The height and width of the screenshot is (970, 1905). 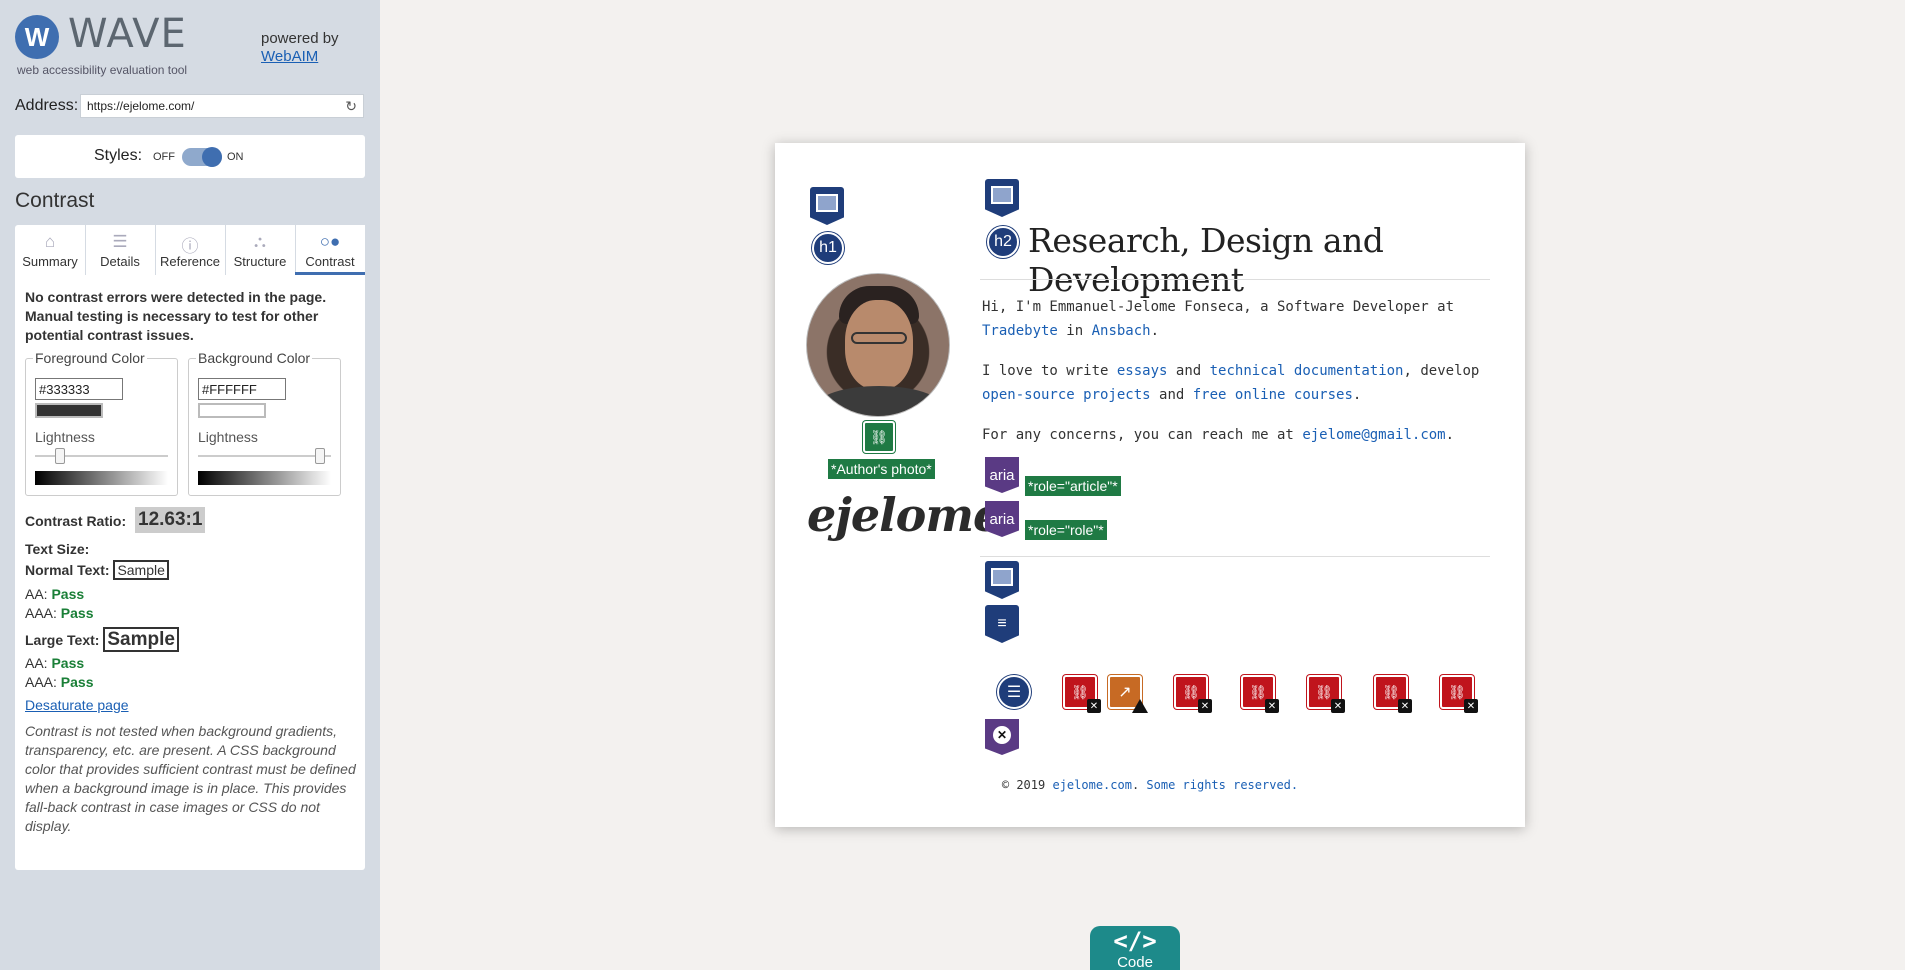 I want to click on background-color-group: Background Color #FFFFFF Lightness, so click(x=264, y=423).